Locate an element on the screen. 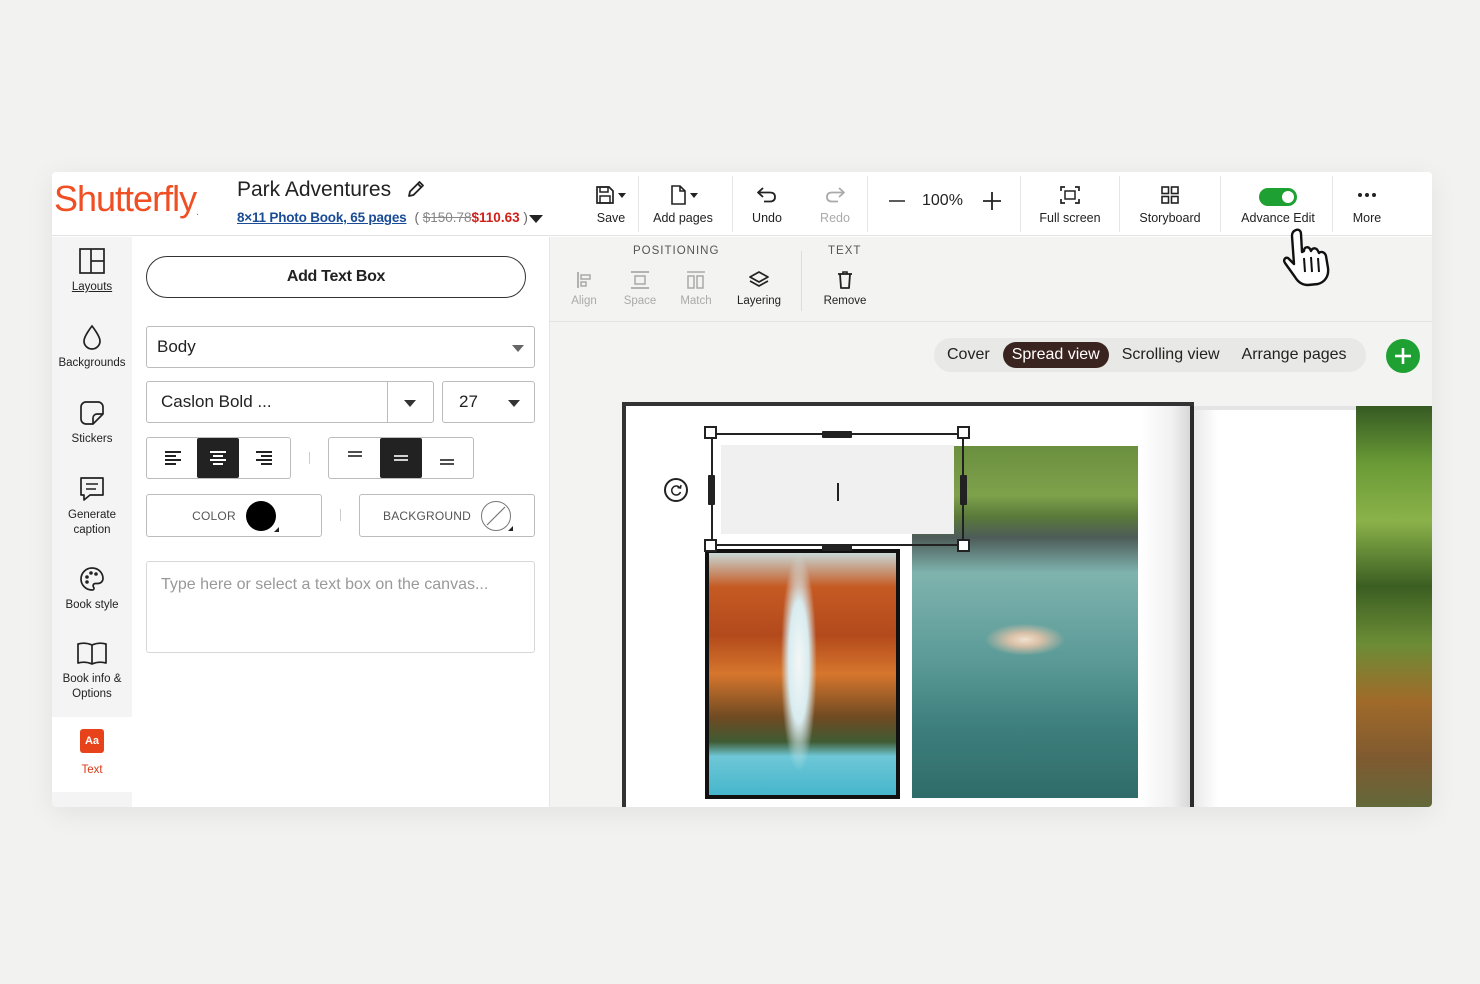 The image size is (1480, 984). more-button: More is located at coordinates (1367, 204).